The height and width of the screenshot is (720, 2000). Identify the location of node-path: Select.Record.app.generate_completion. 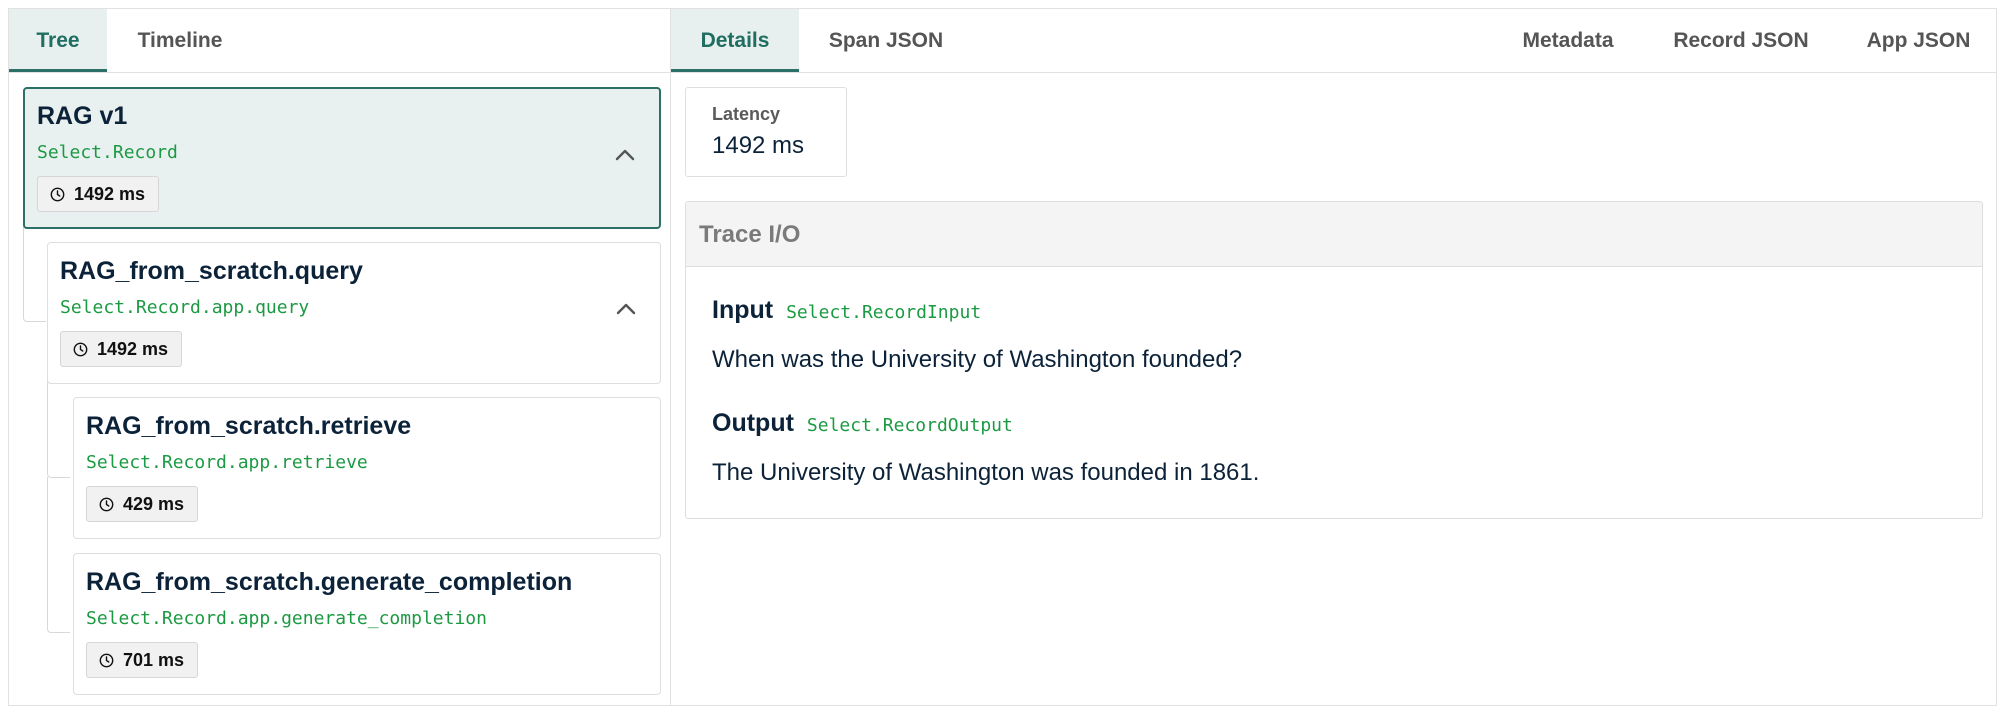
(286, 618).